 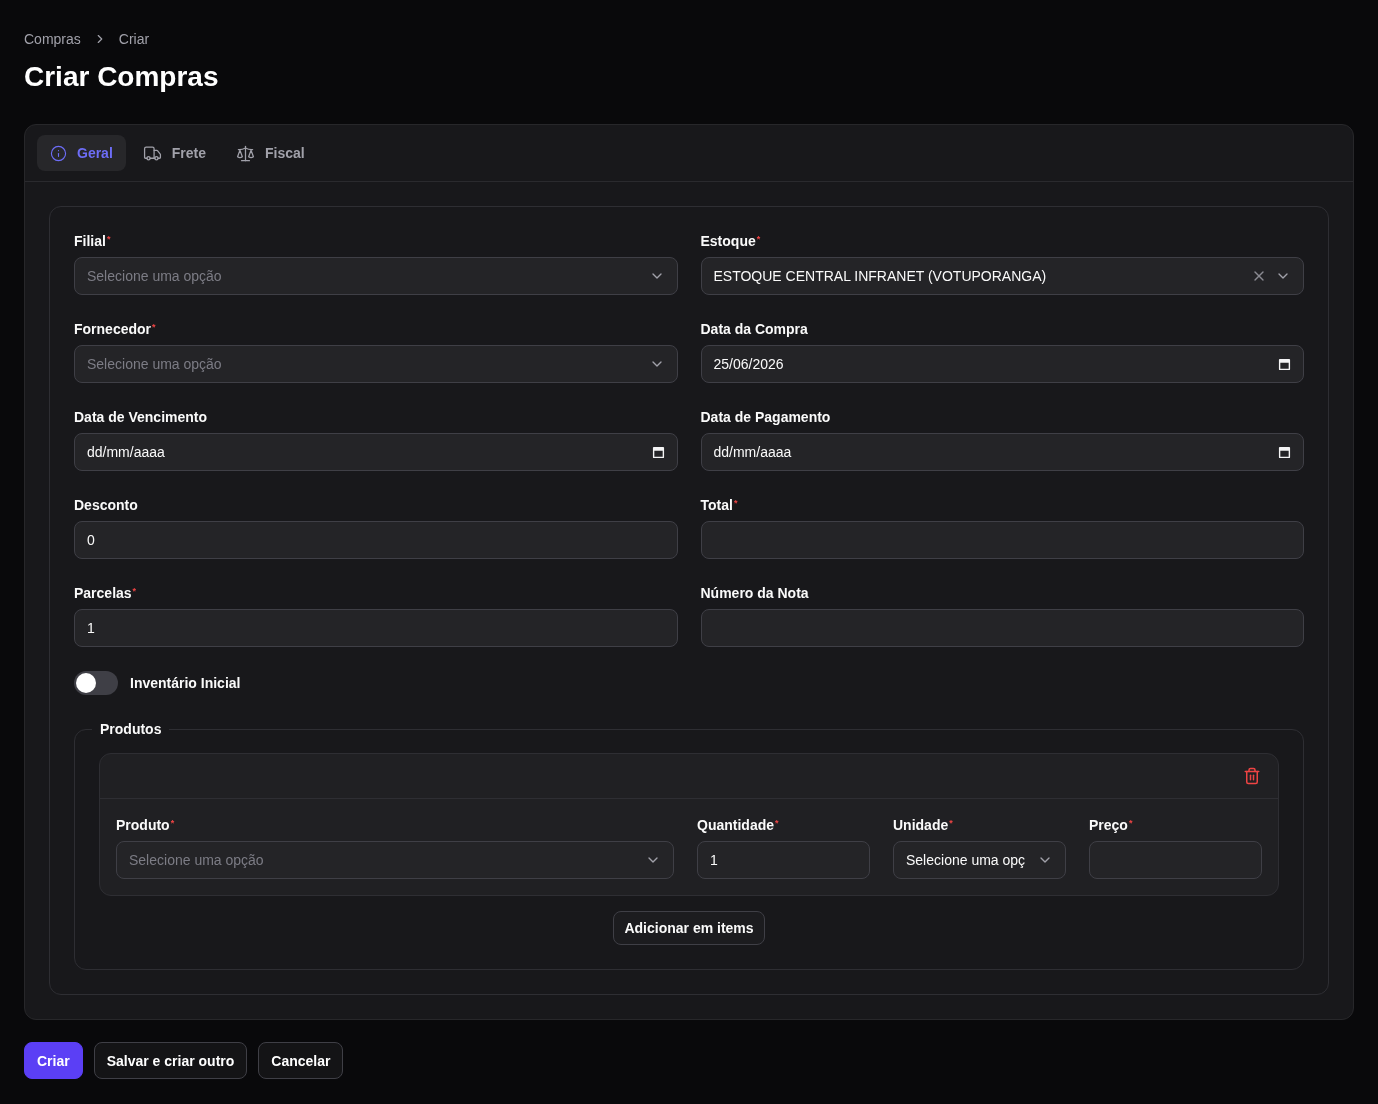 I want to click on field-label: Data da Compra, so click(x=754, y=329).